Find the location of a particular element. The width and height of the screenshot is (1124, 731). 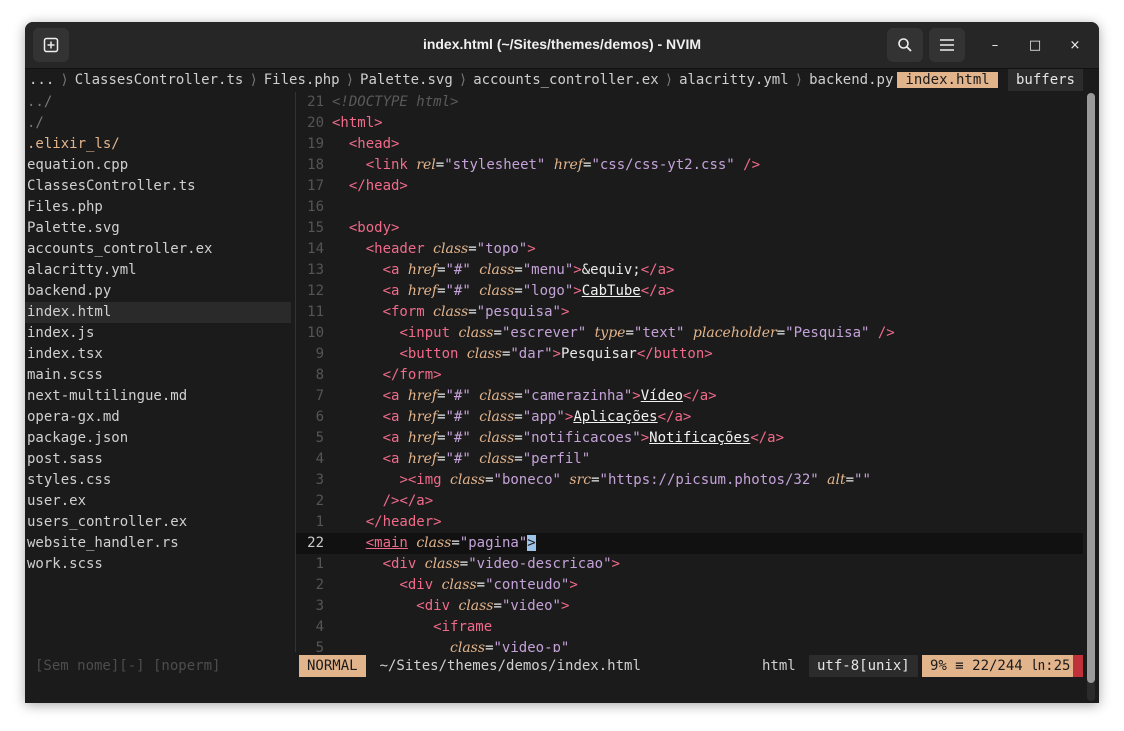

code-line: 19 <head> is located at coordinates (353, 144).